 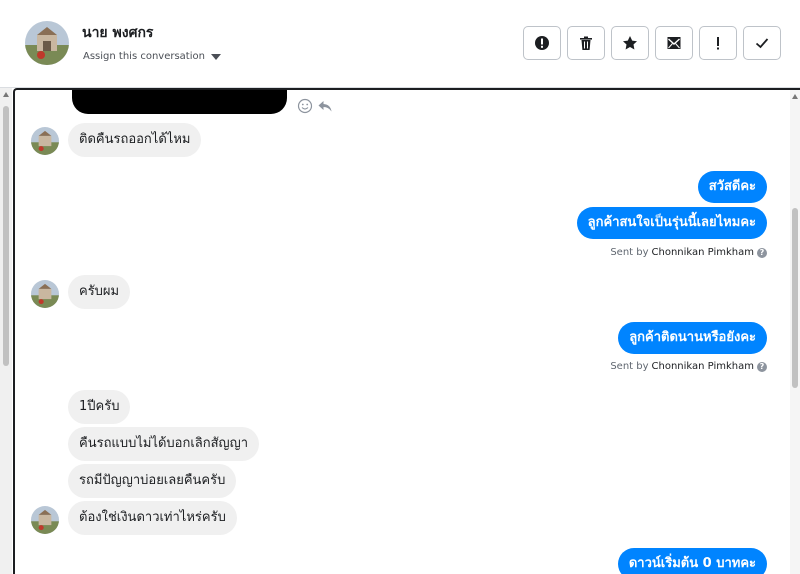 I want to click on mark-unread-button, so click(x=674, y=43).